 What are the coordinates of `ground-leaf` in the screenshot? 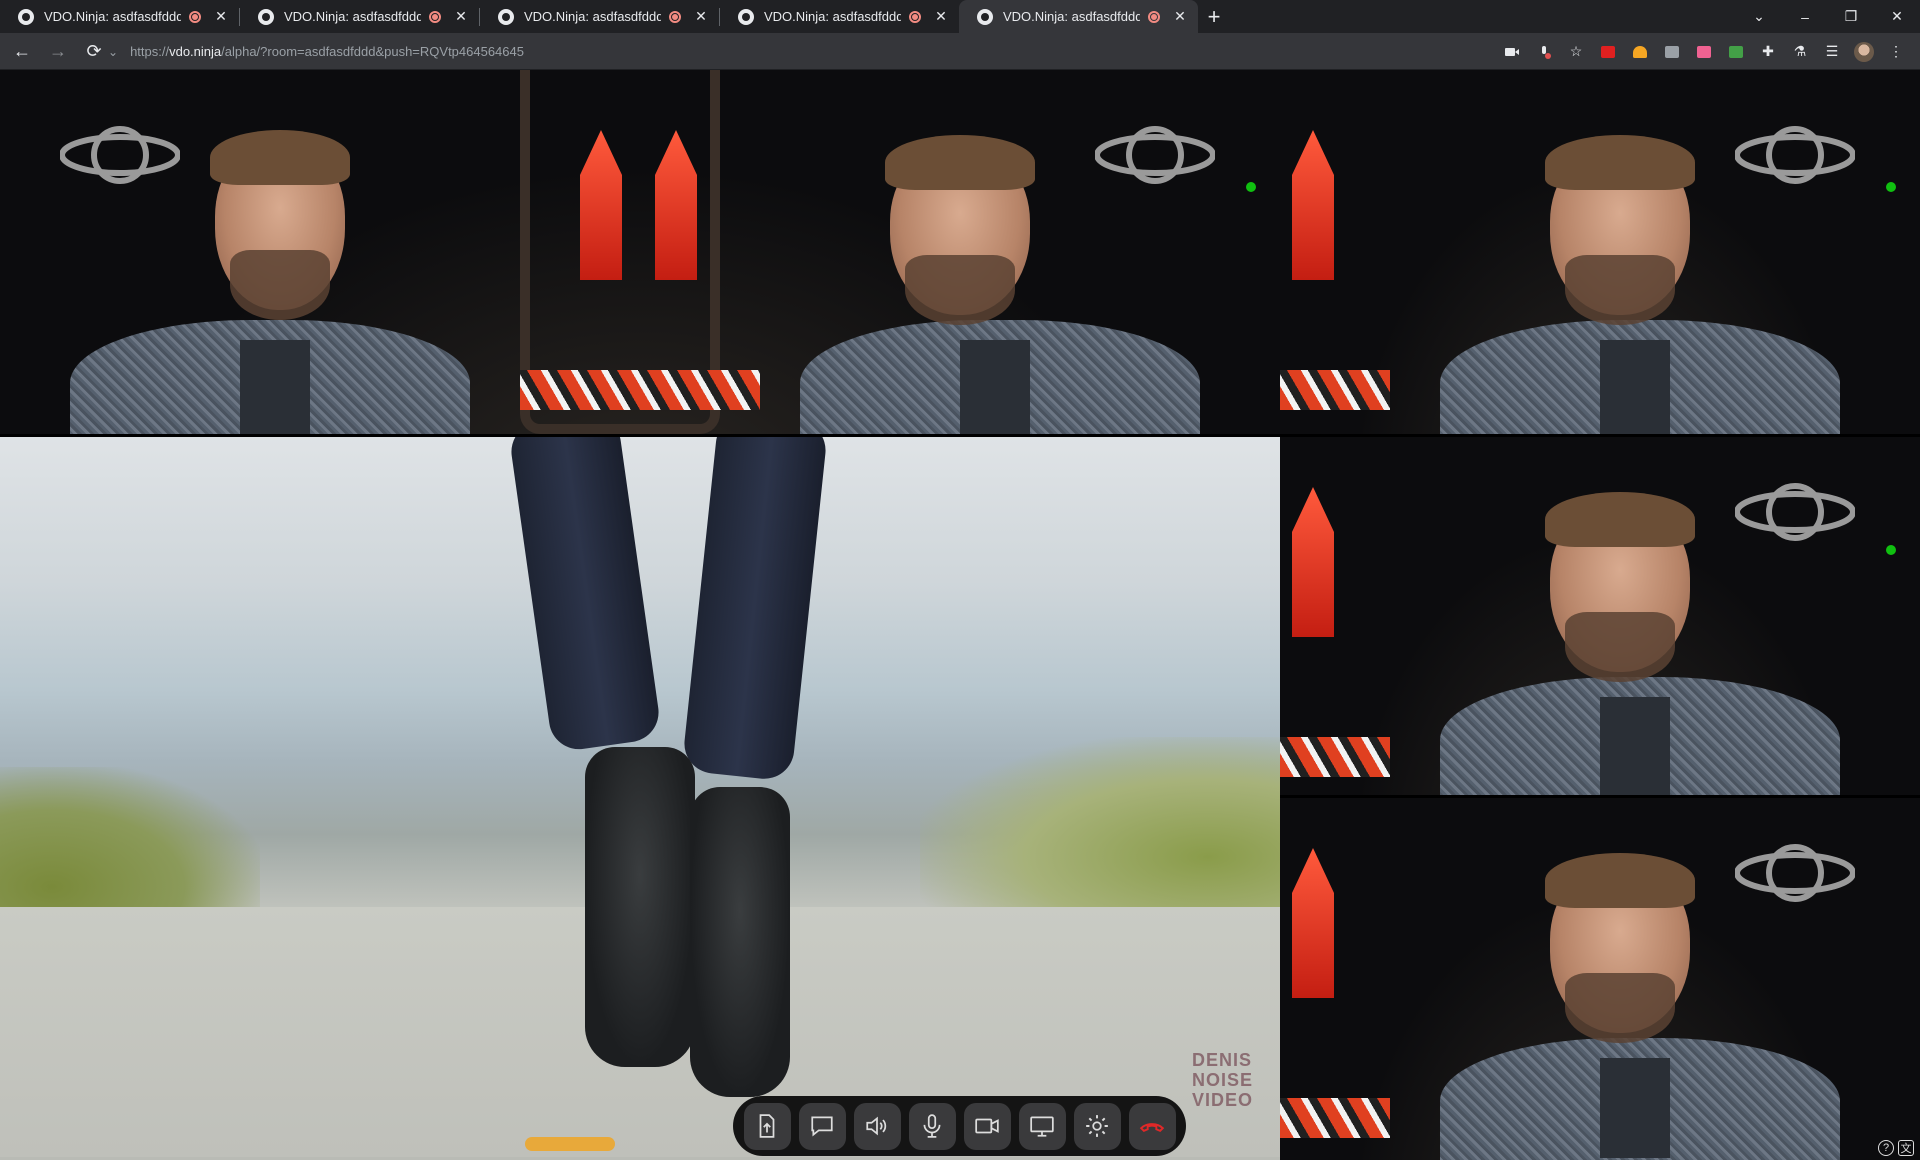 It's located at (570, 1144).